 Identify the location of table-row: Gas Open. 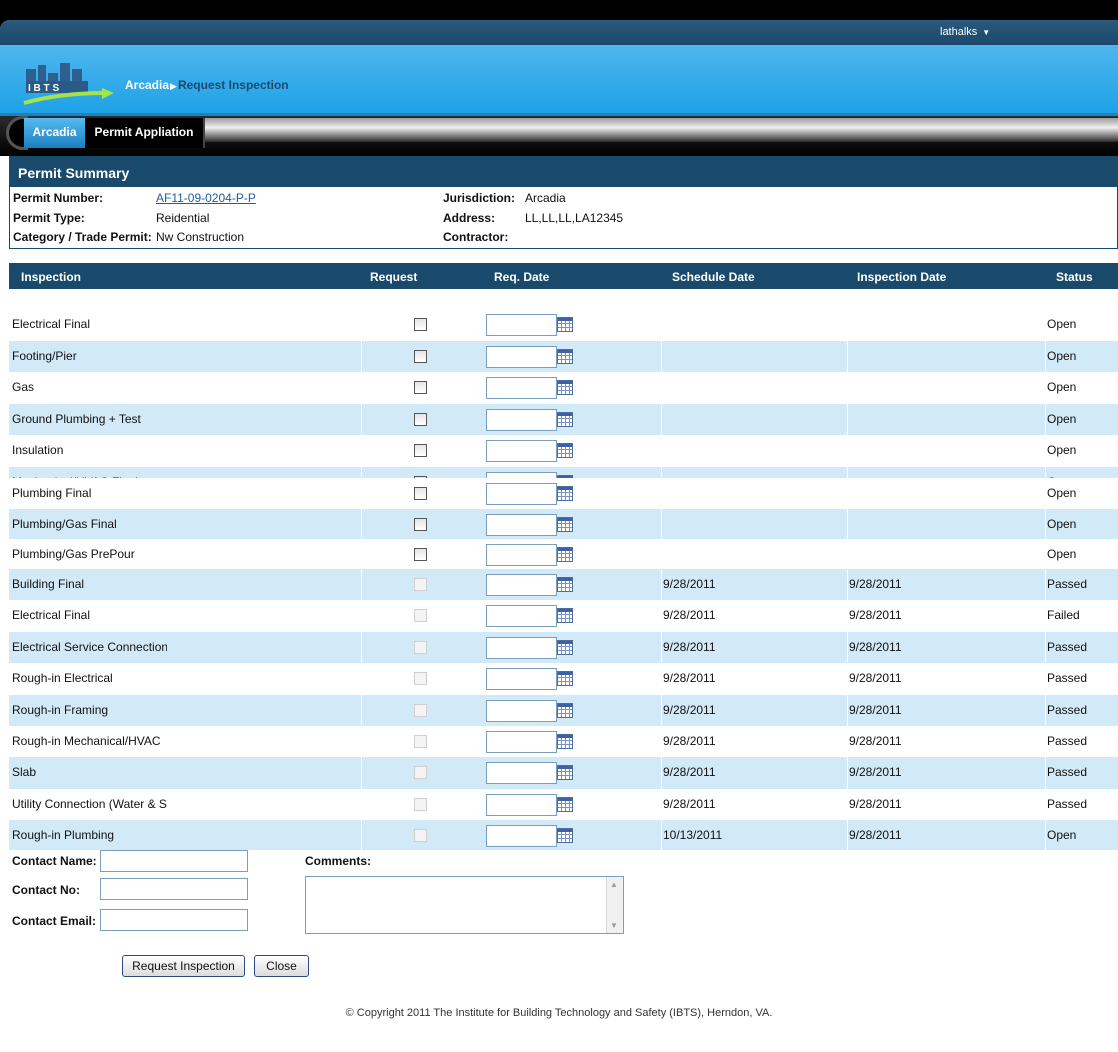
(563, 388).